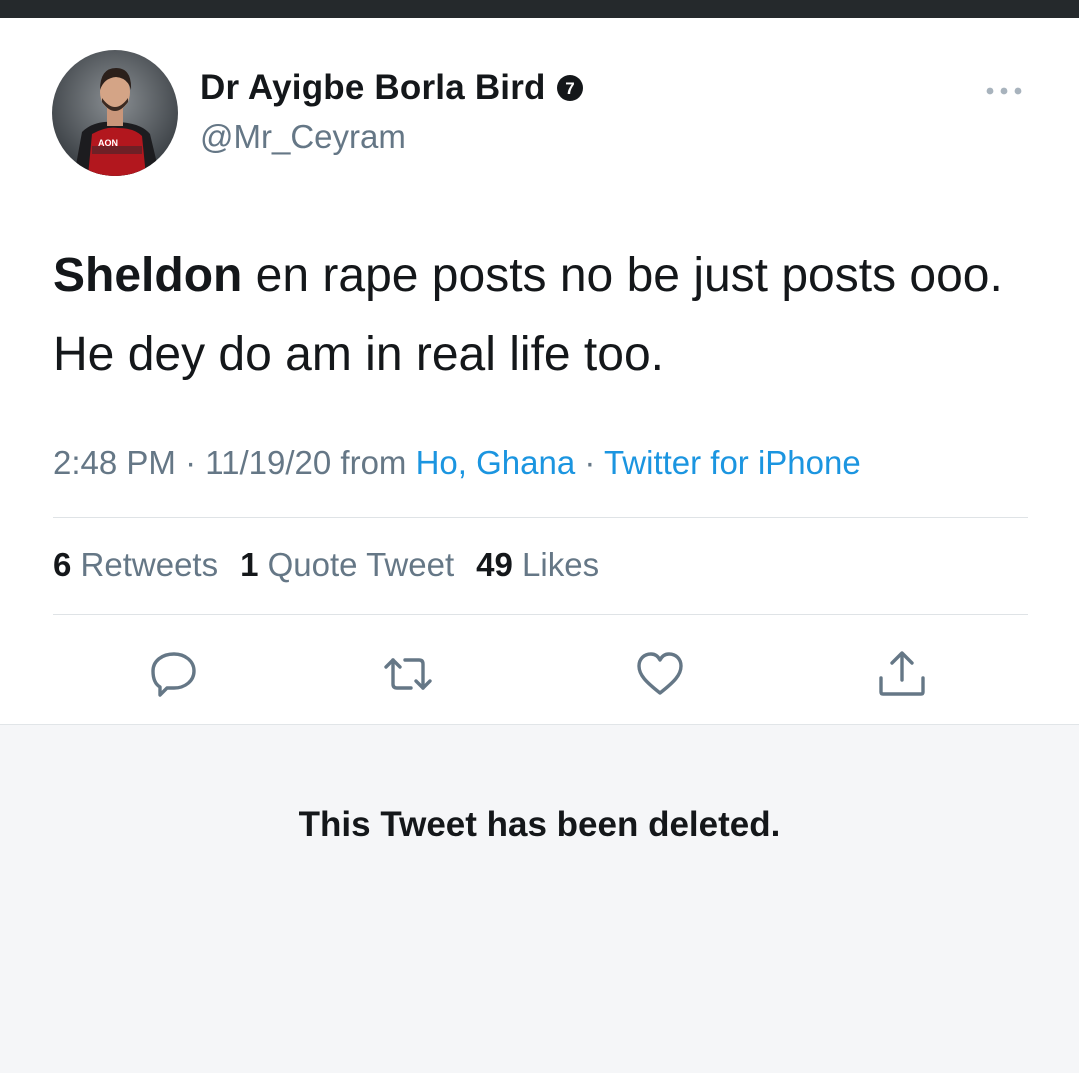 This screenshot has width=1079, height=1073. What do you see at coordinates (732, 462) in the screenshot?
I see `source-link: Twitter for iPhone` at bounding box center [732, 462].